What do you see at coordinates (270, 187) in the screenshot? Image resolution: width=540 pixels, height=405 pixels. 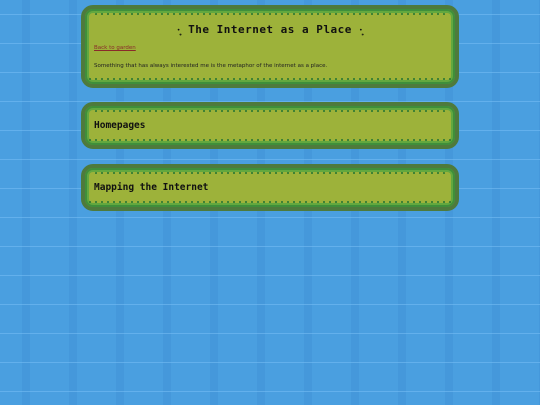 I see `mapping-panel: Mapping the Internet` at bounding box center [270, 187].